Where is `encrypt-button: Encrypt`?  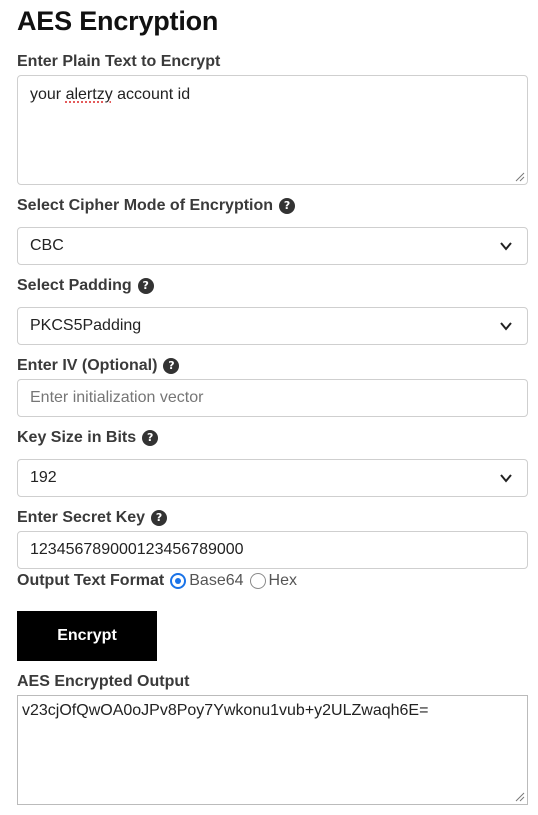 encrypt-button: Encrypt is located at coordinates (87, 636).